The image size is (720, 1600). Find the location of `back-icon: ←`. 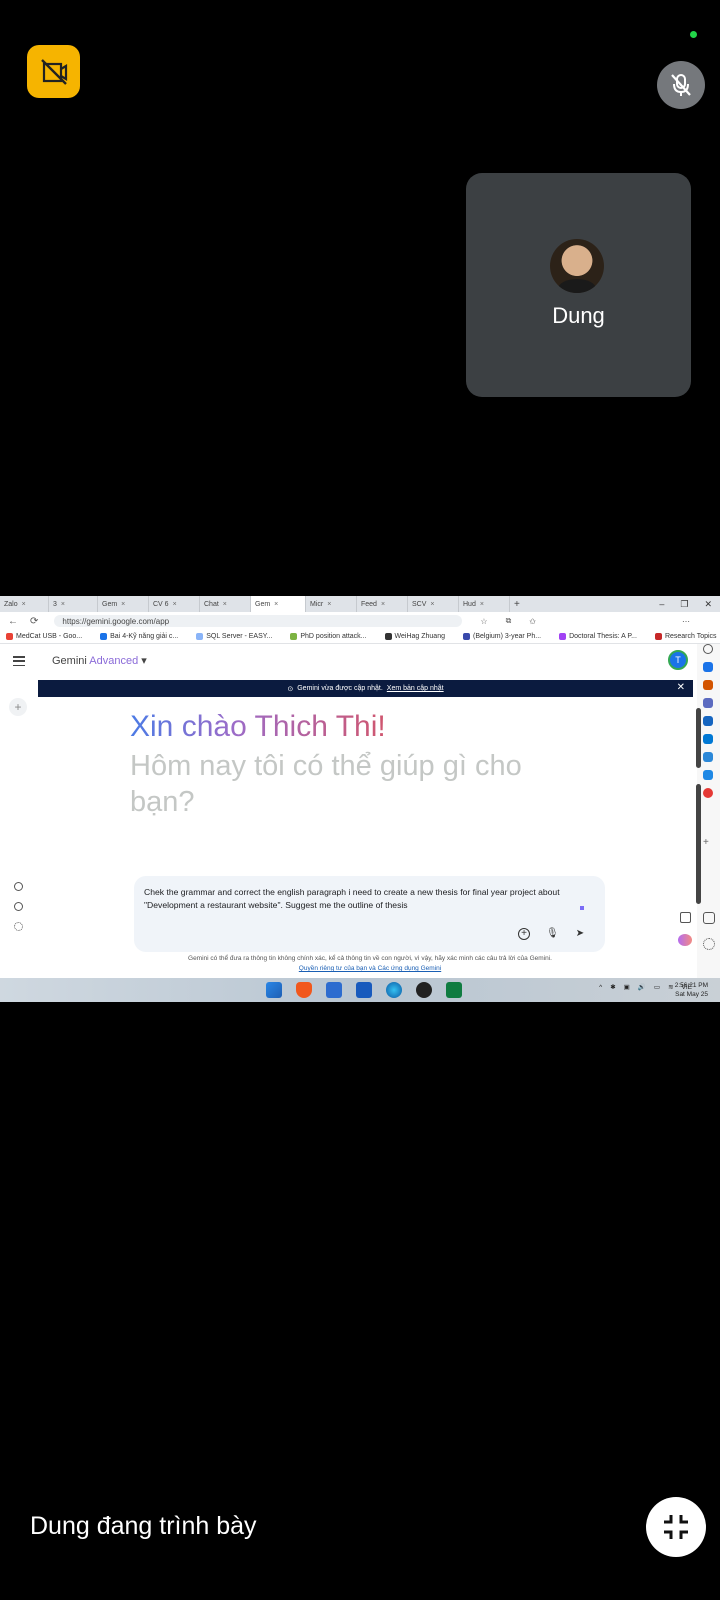

back-icon: ← is located at coordinates (13, 621).